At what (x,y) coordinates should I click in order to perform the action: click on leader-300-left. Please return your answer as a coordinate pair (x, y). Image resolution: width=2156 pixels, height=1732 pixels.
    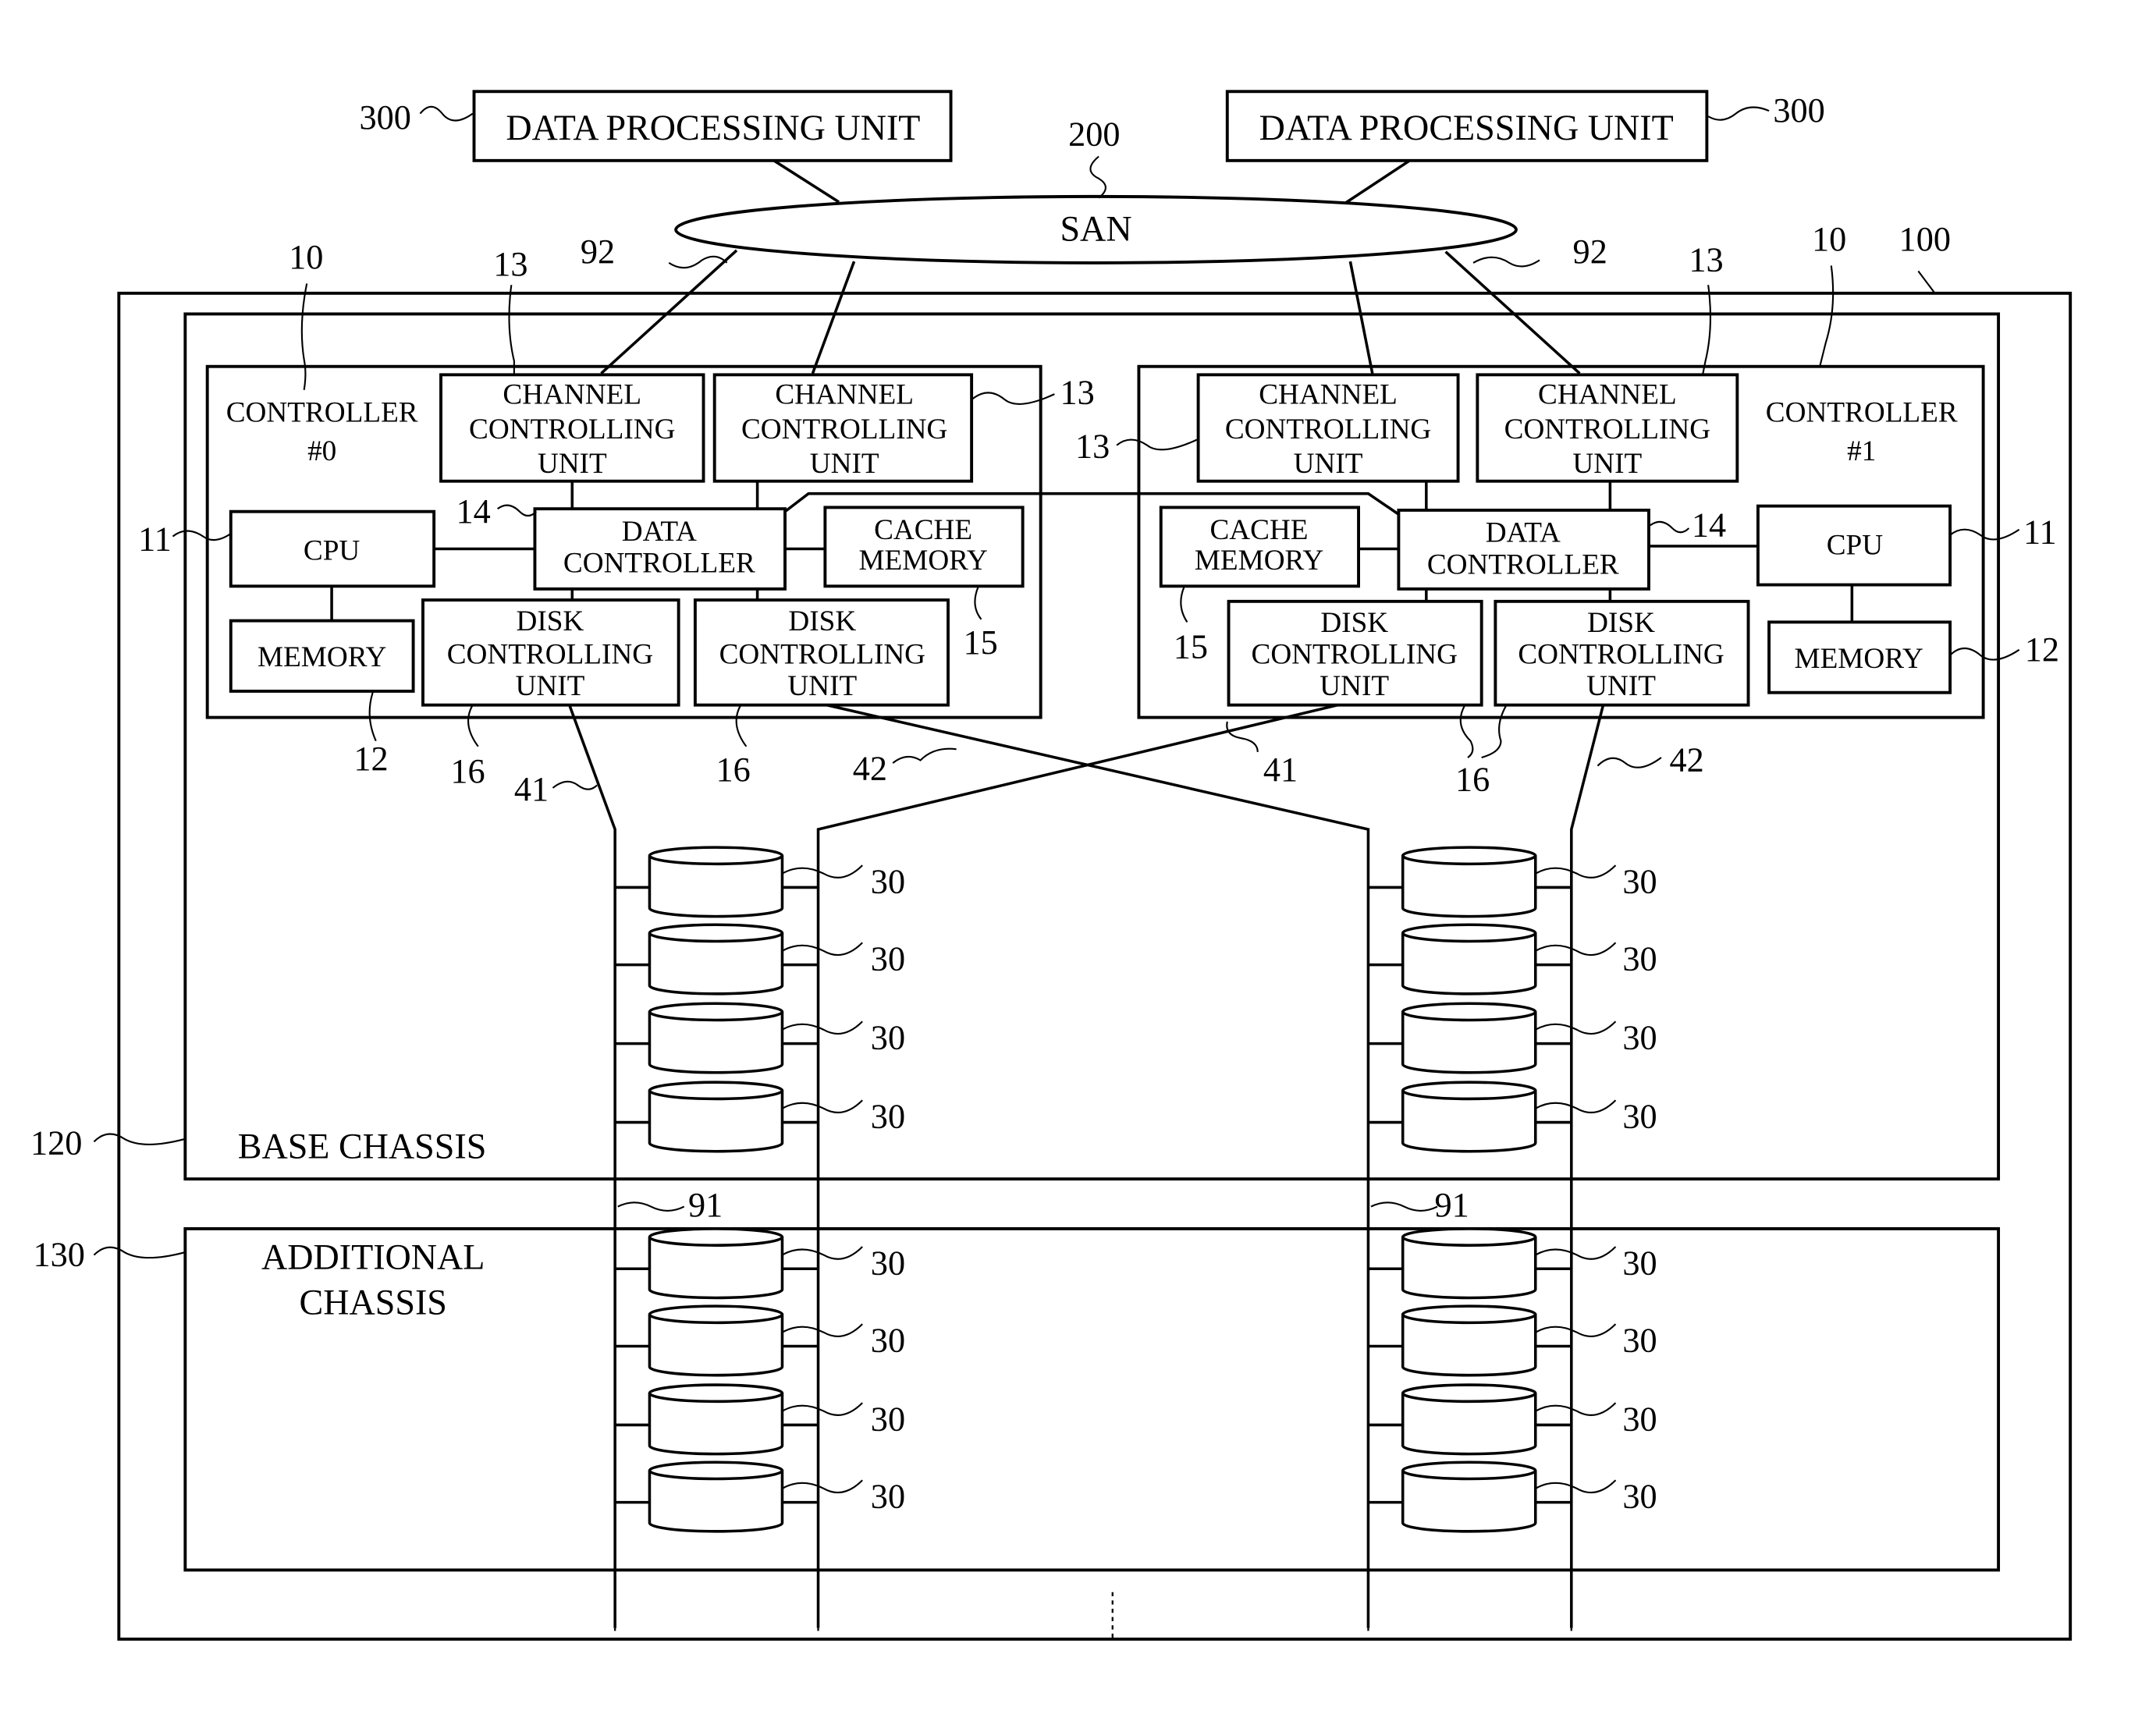
    Looking at the image, I should click on (447, 114).